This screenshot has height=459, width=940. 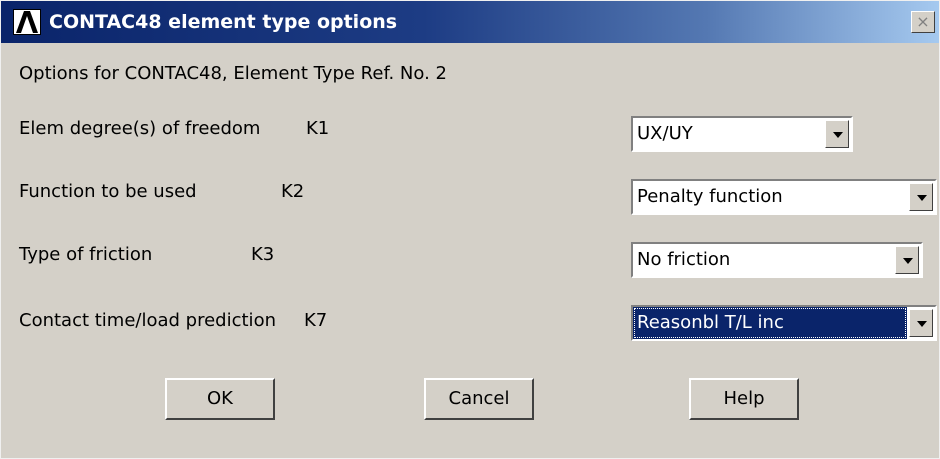 I want to click on function-select-value: Penalty function, so click(x=710, y=196).